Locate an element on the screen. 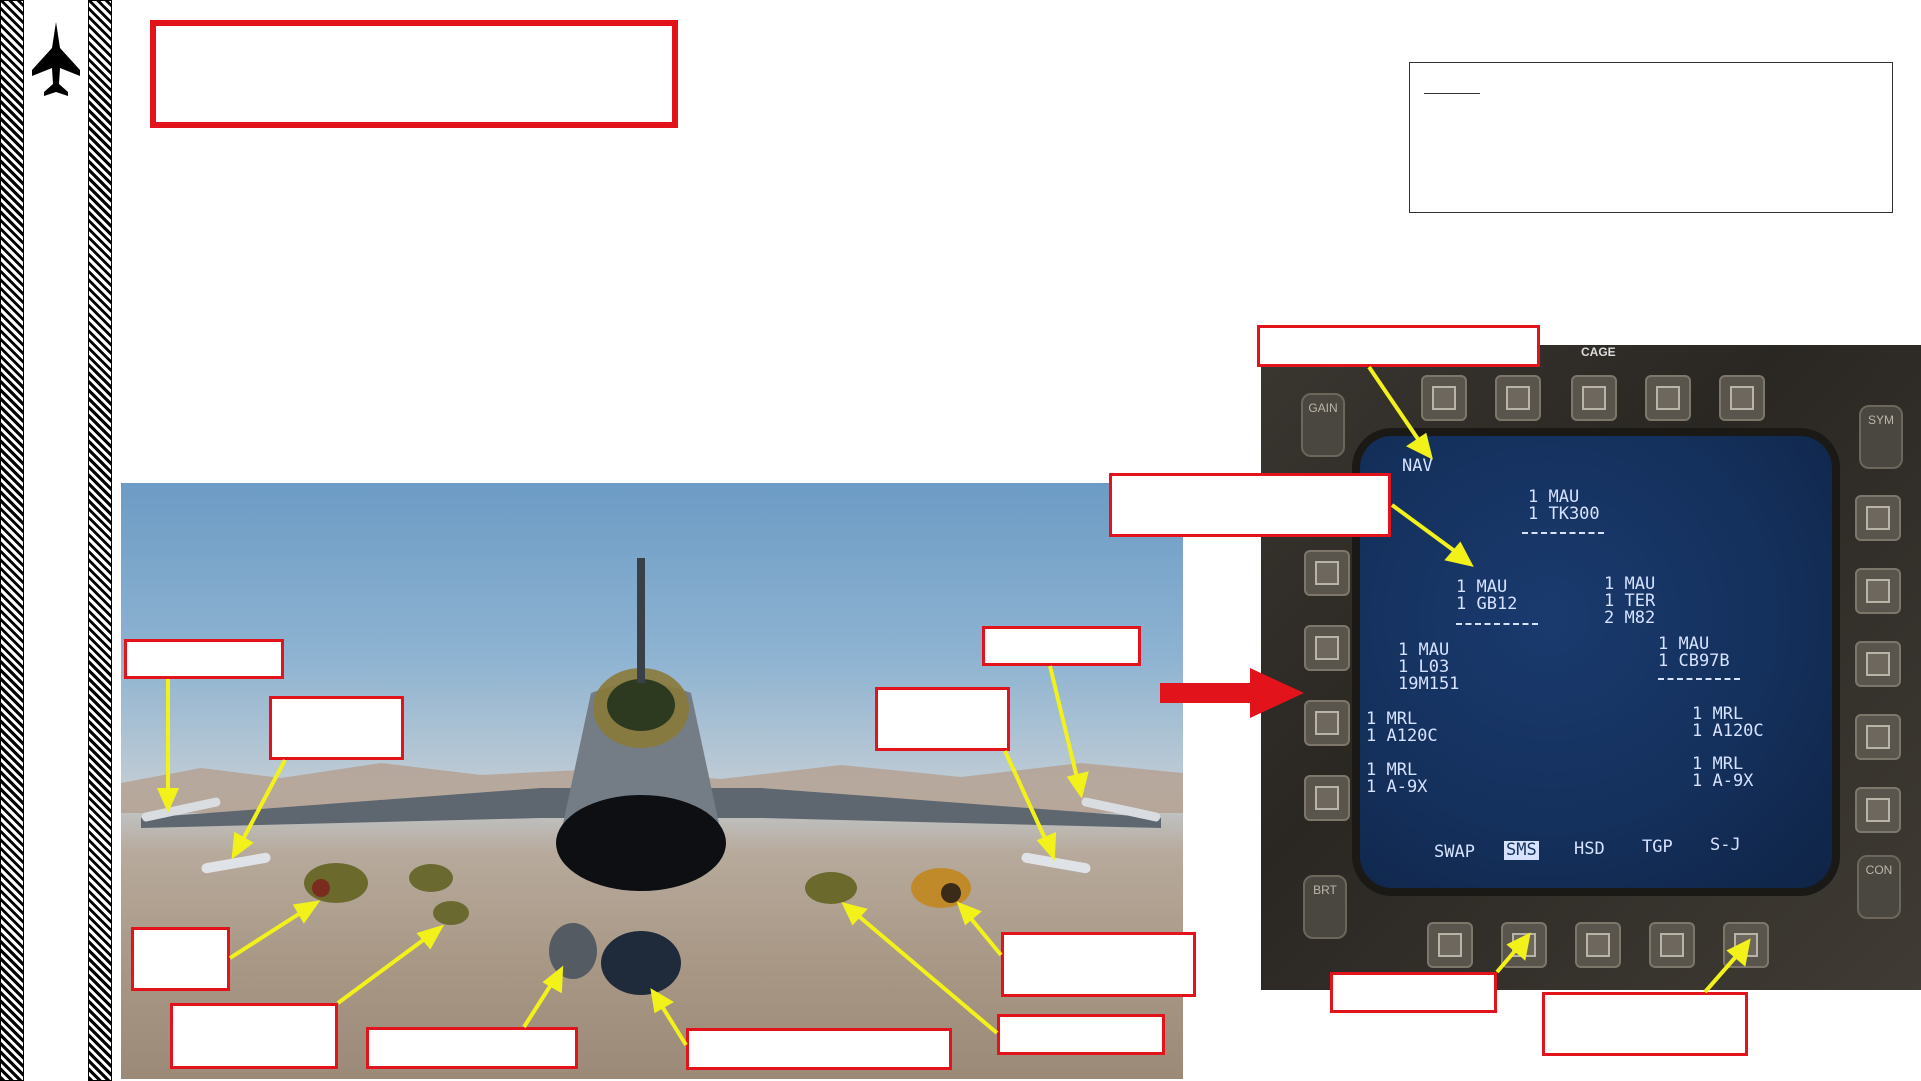  callout-box-station is located at coordinates (1250, 505).